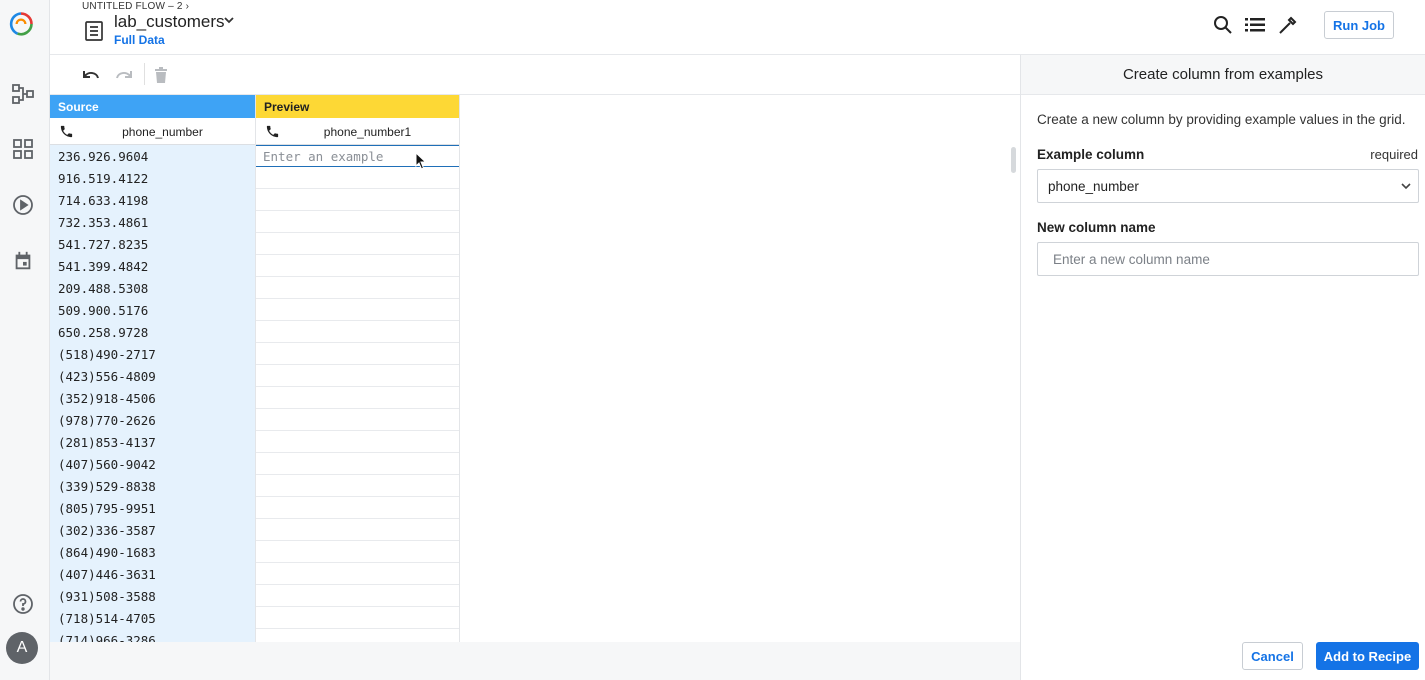  I want to click on source-cell: 209.488.5308, so click(152, 288).